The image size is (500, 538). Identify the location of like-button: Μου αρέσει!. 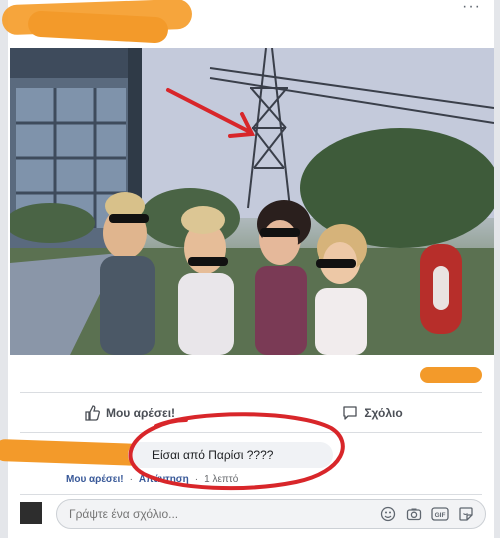
(129, 413).